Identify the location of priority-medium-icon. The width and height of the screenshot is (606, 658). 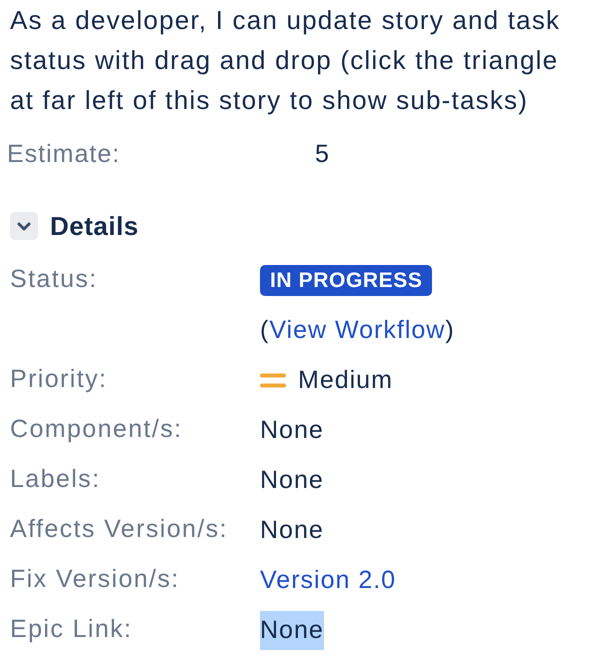
(273, 380).